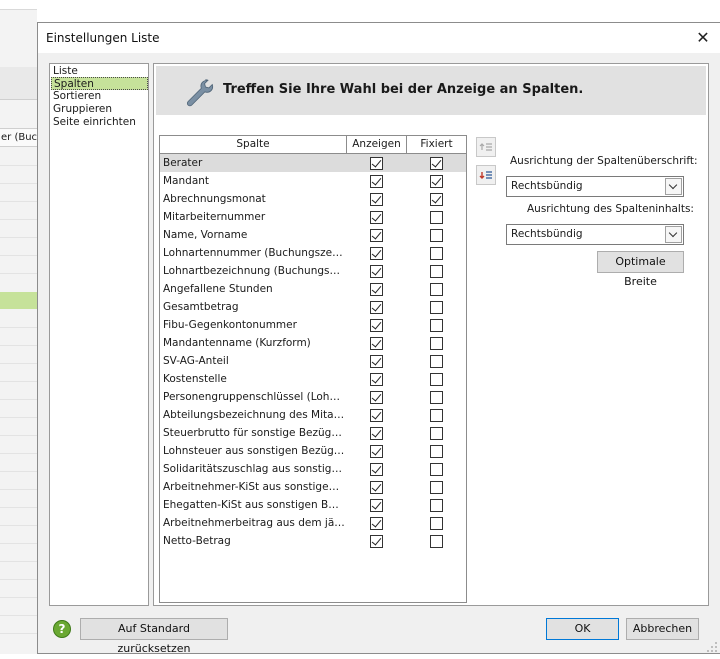 The height and width of the screenshot is (659, 720). I want to click on table-row: Berater, so click(313, 163).